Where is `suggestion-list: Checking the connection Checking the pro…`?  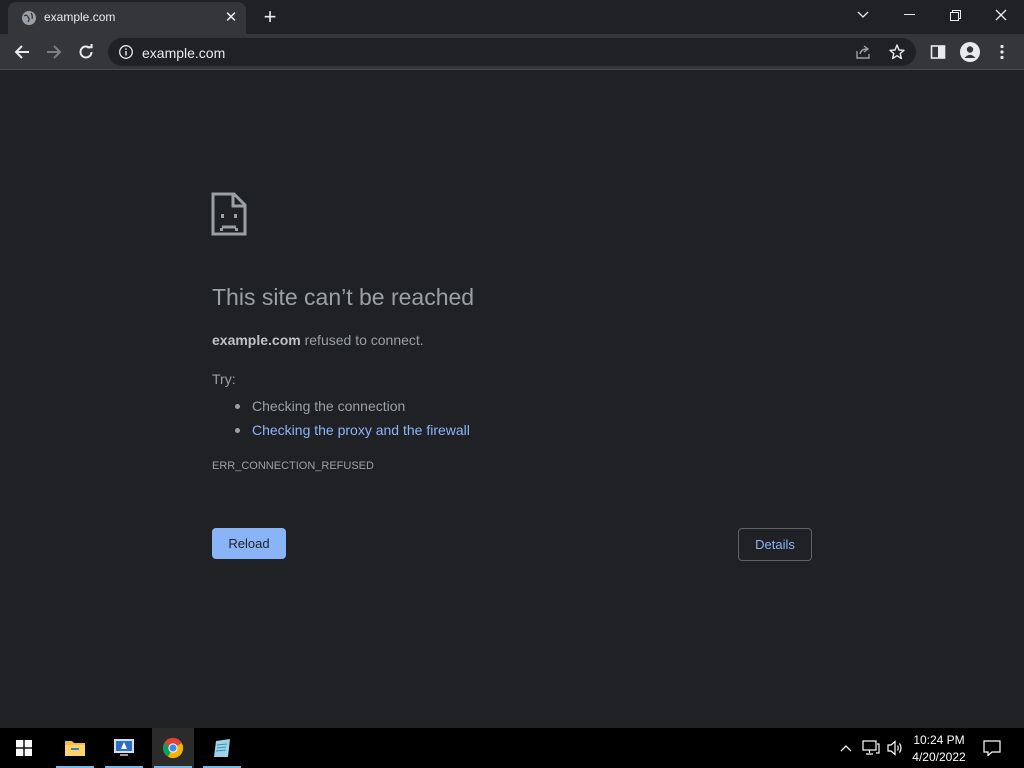
suggestion-list: Checking the connection Checking the pro… is located at coordinates (352, 418).